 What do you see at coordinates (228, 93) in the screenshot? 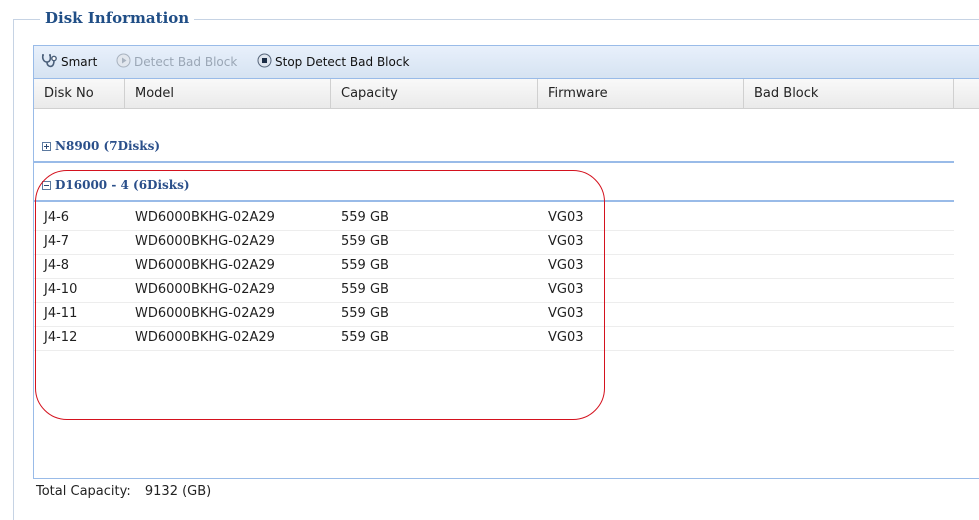
I see `column-header-model: Model` at bounding box center [228, 93].